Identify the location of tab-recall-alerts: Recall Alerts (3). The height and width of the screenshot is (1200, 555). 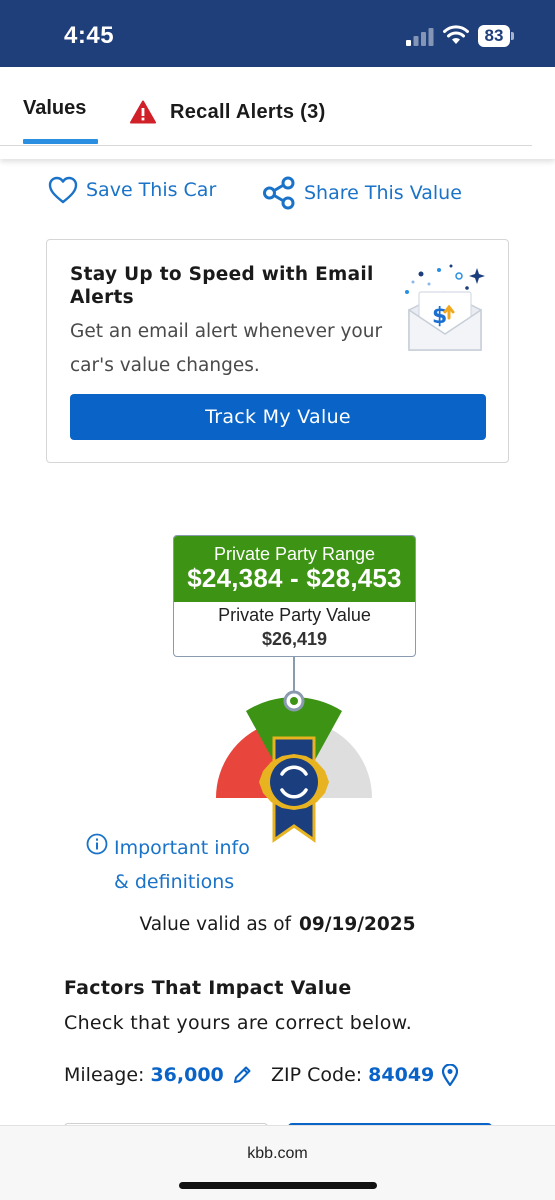
(228, 112).